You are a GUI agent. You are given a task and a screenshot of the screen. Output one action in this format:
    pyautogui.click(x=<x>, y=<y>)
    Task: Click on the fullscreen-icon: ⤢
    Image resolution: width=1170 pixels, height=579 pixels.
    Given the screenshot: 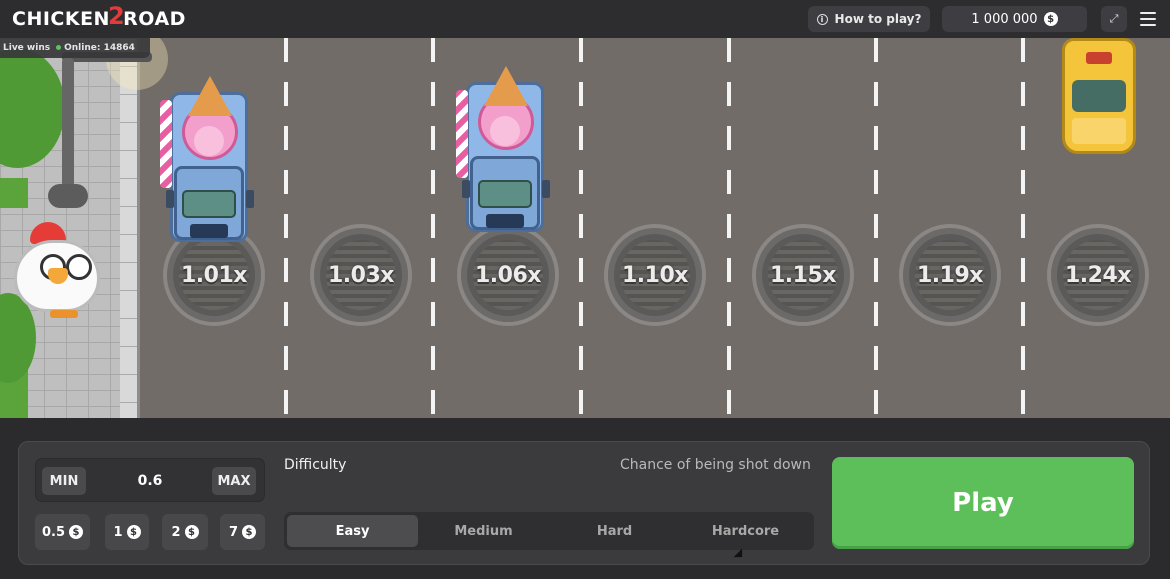 What is the action you would take?
    pyautogui.click(x=1114, y=18)
    